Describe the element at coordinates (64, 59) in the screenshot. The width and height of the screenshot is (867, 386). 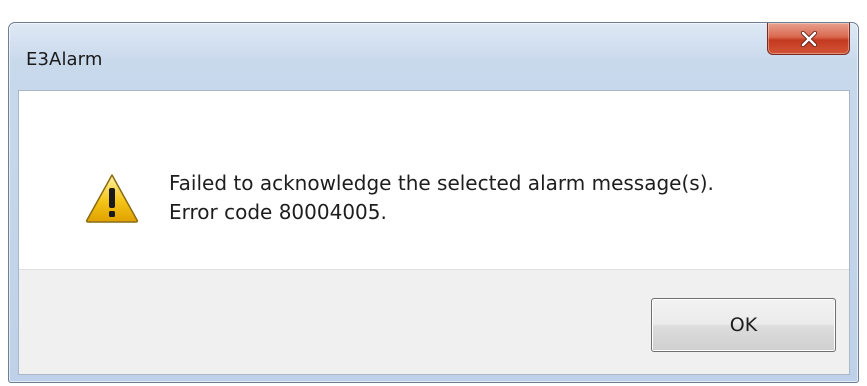
I see `window-title: E3Alarm` at that location.